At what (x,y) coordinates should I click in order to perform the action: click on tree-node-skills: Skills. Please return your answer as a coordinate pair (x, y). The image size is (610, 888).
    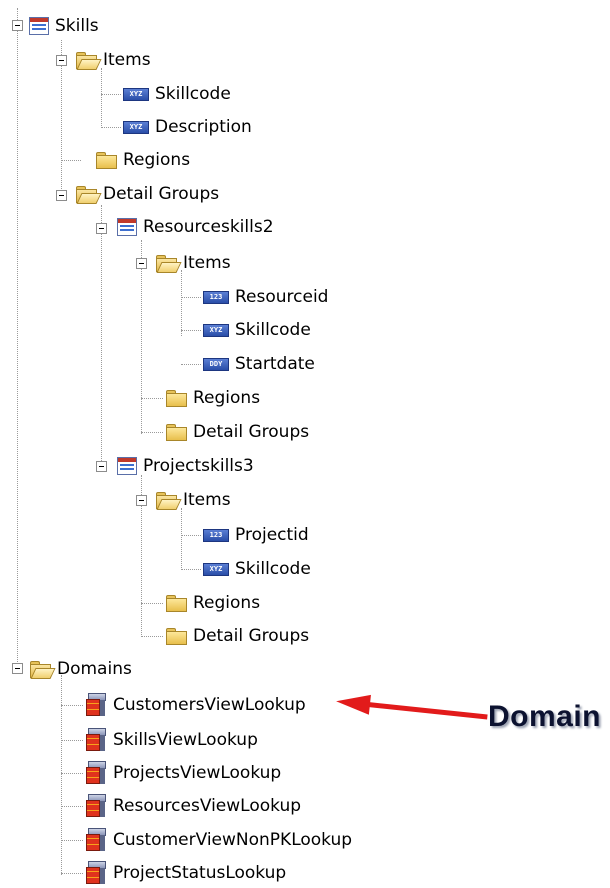
    Looking at the image, I should click on (64, 26).